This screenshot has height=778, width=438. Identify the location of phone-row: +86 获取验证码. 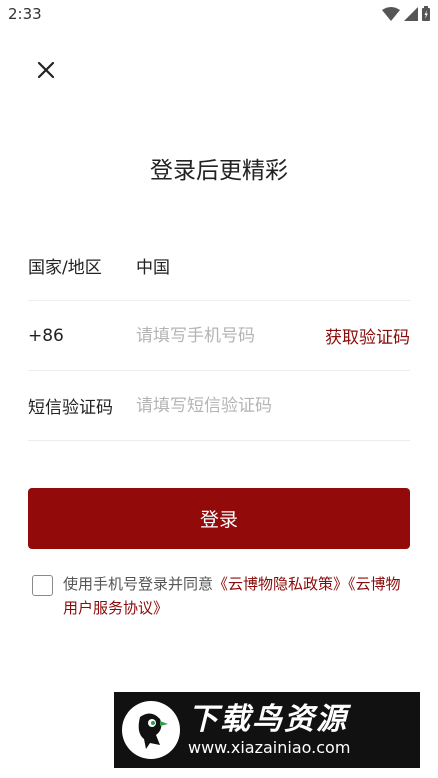
(219, 336).